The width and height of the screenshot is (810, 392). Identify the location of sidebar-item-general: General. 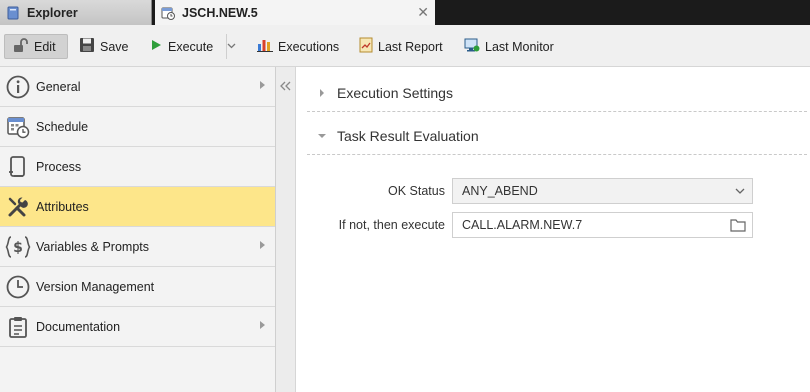
(137, 87).